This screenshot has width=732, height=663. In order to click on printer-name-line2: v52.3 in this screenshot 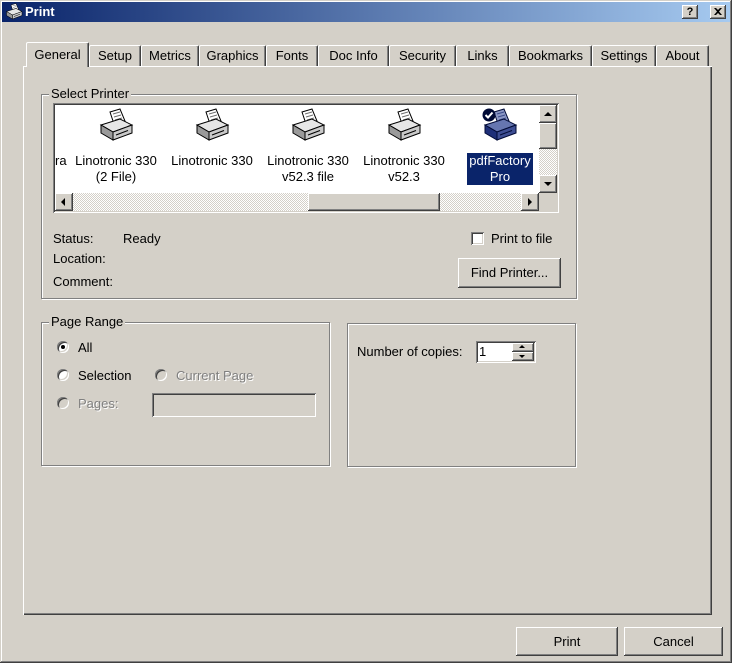, I will do `click(404, 176)`.